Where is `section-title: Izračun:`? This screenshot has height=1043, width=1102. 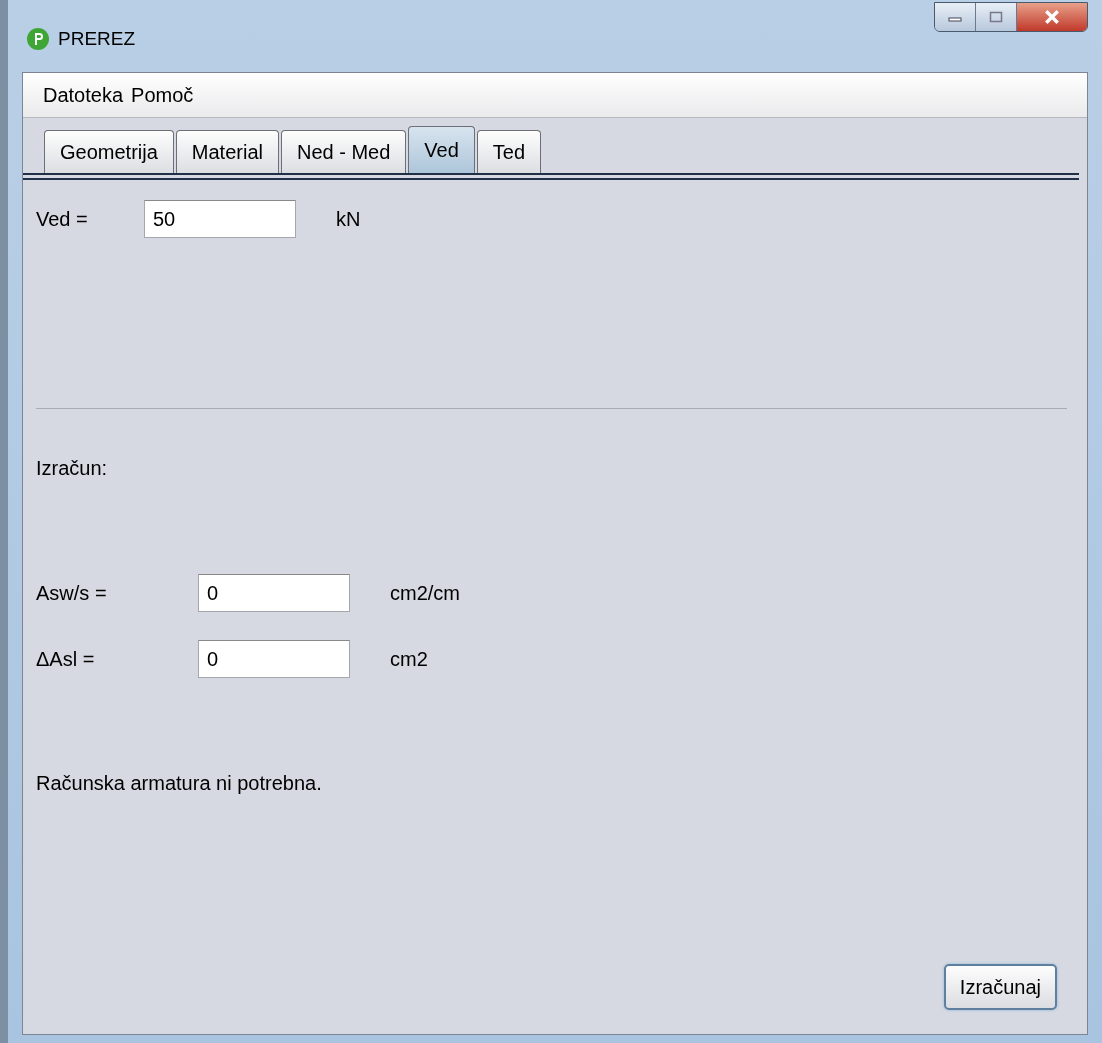
section-title: Izračun: is located at coordinates (72, 468).